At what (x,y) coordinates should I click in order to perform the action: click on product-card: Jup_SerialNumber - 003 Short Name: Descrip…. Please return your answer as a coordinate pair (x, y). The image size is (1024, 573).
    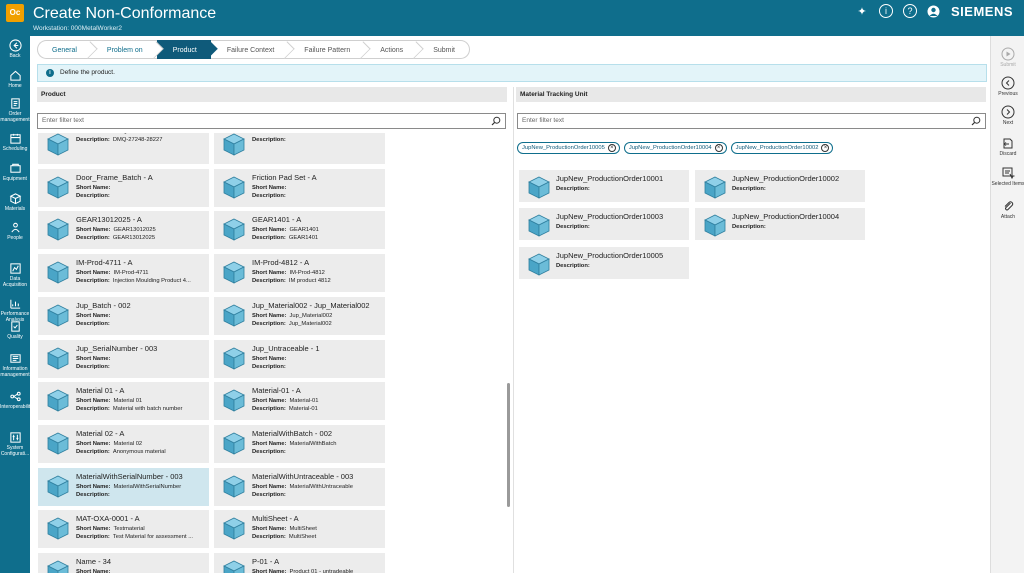
    Looking at the image, I should click on (123, 358).